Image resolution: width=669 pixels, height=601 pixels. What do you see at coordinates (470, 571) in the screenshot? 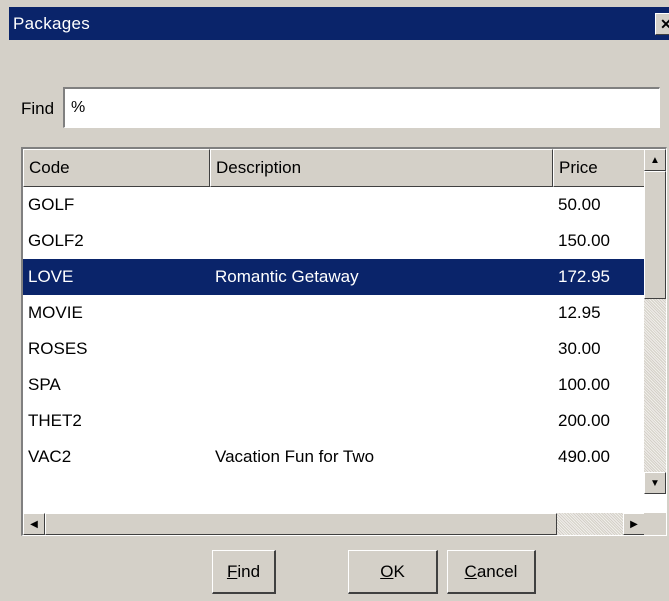
I see `cancel-button-mnemonic: C` at bounding box center [470, 571].